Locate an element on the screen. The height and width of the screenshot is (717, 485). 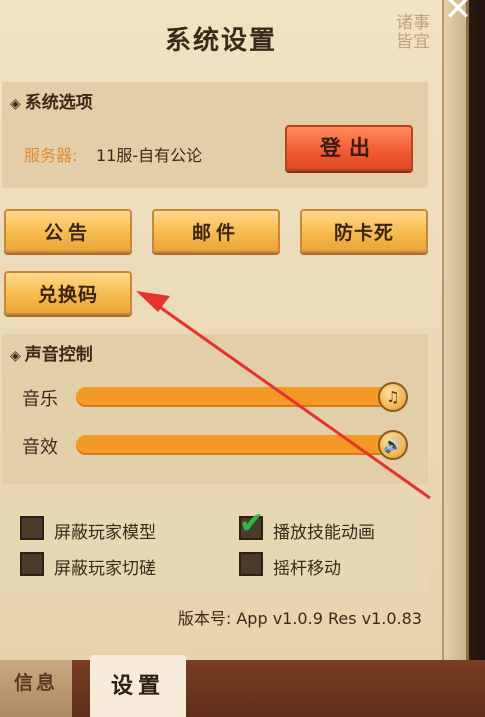
sound-control-label: 声音控制 is located at coordinates (58, 355).